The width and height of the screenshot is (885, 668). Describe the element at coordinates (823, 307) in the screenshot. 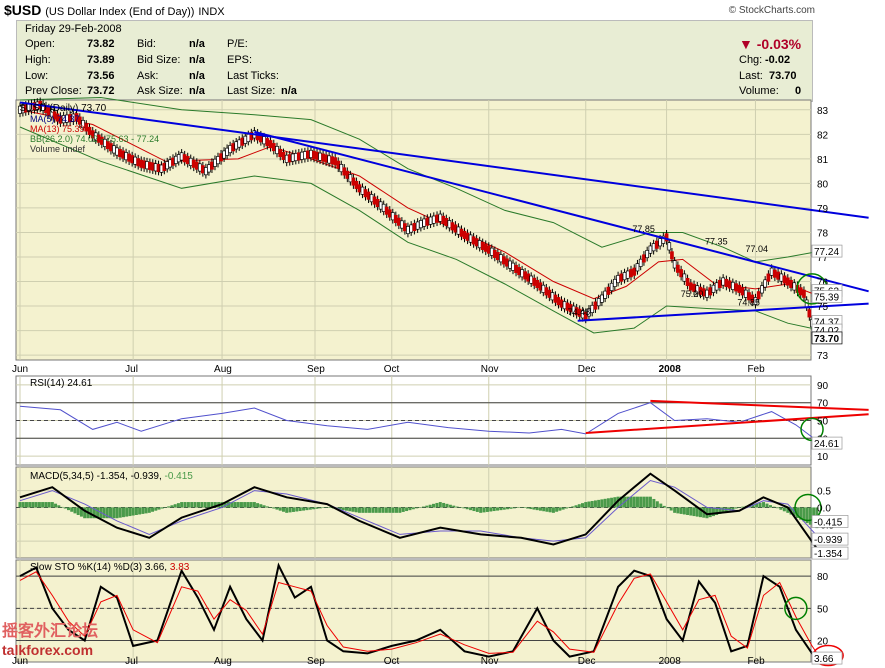

I see `y-tick-label: 75` at that location.